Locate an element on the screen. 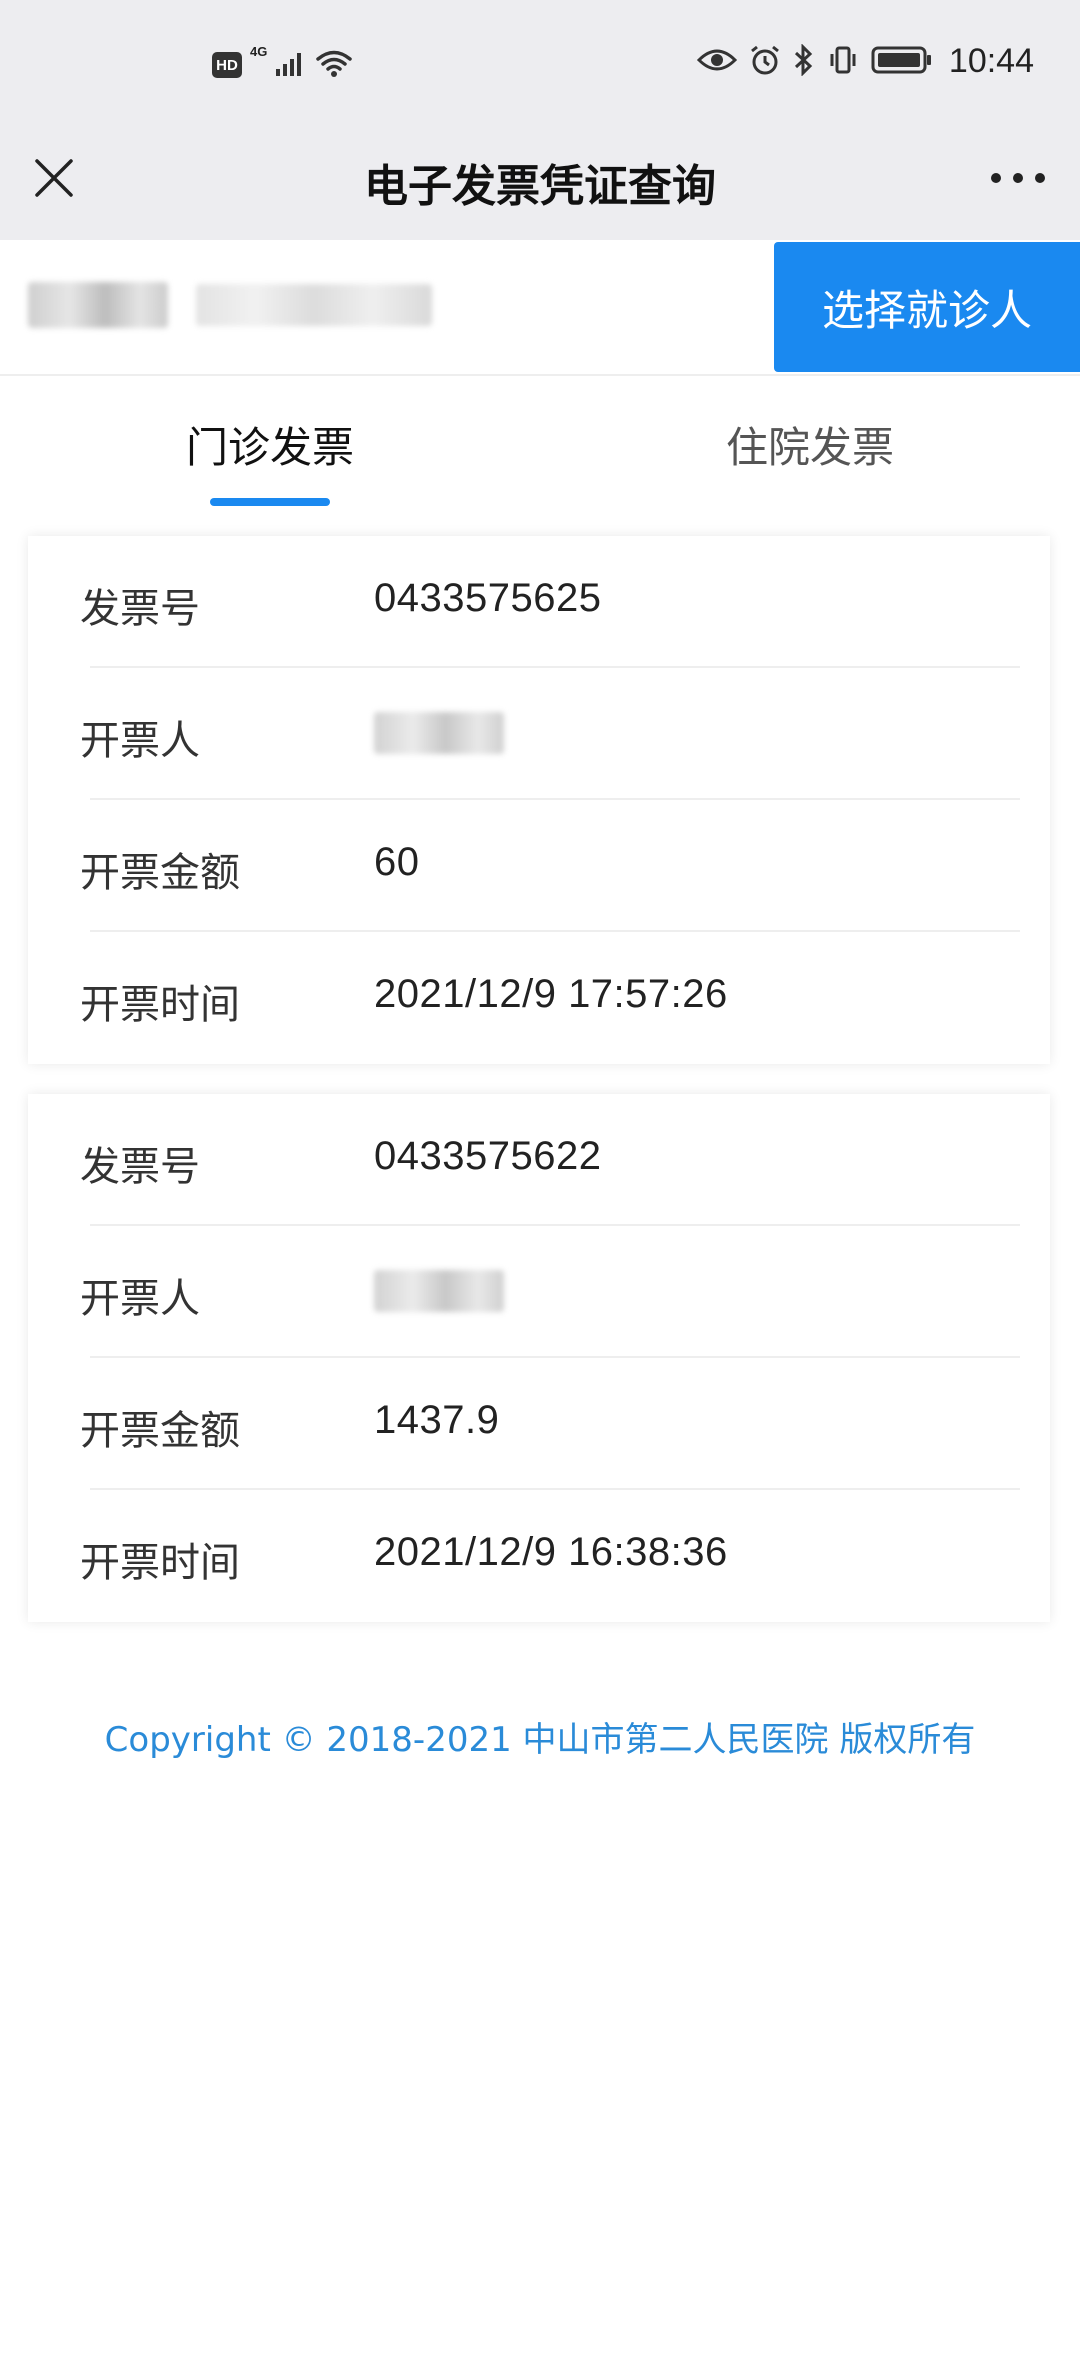 The image size is (1080, 2376). invoice-tabs: 门诊发票 住院发票 is located at coordinates (540, 443).